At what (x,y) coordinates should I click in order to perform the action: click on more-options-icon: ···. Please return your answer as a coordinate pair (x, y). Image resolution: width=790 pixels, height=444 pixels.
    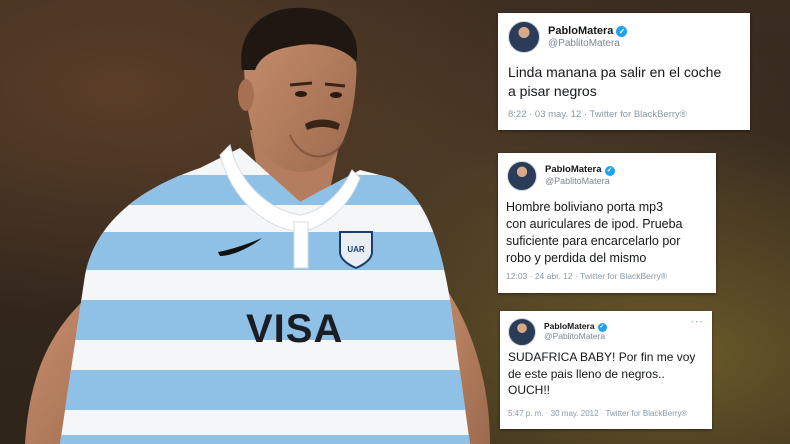
    Looking at the image, I should click on (697, 322).